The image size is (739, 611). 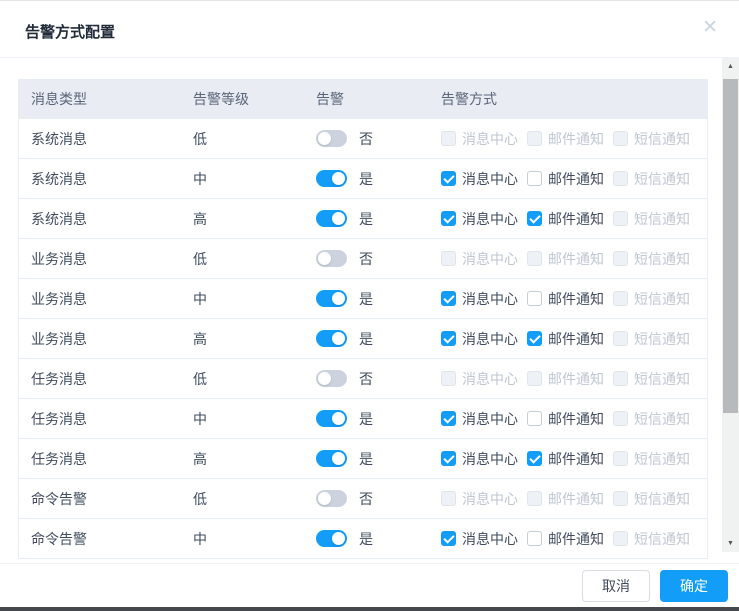 What do you see at coordinates (59, 138) in the screenshot?
I see `message-type-label: 系统消息` at bounding box center [59, 138].